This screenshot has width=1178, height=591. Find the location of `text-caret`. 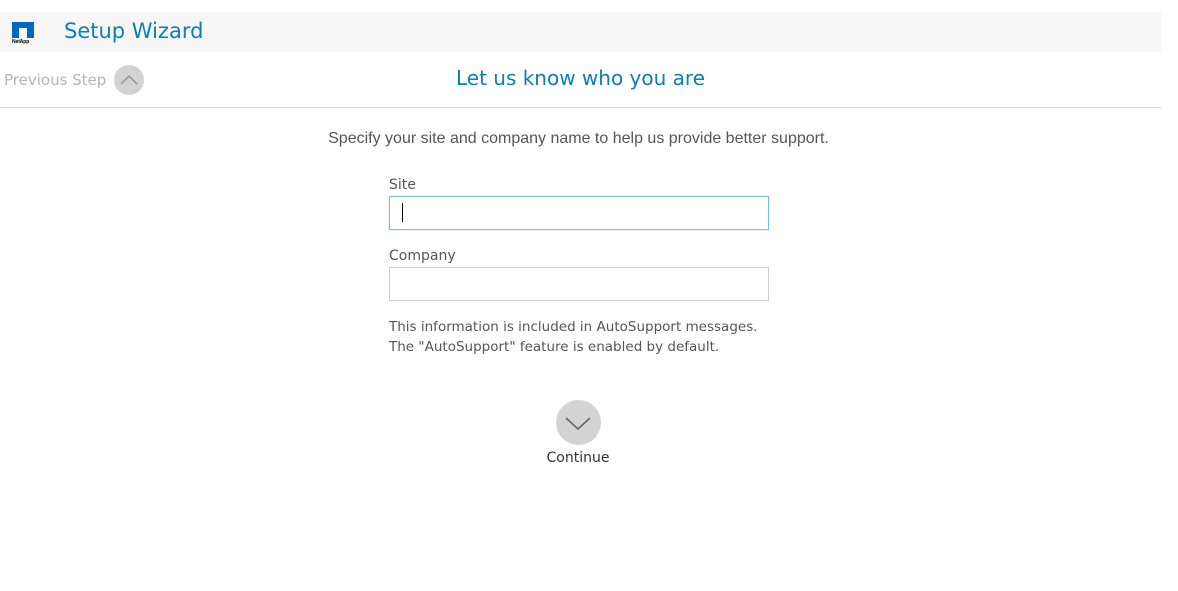

text-caret is located at coordinates (402, 212).